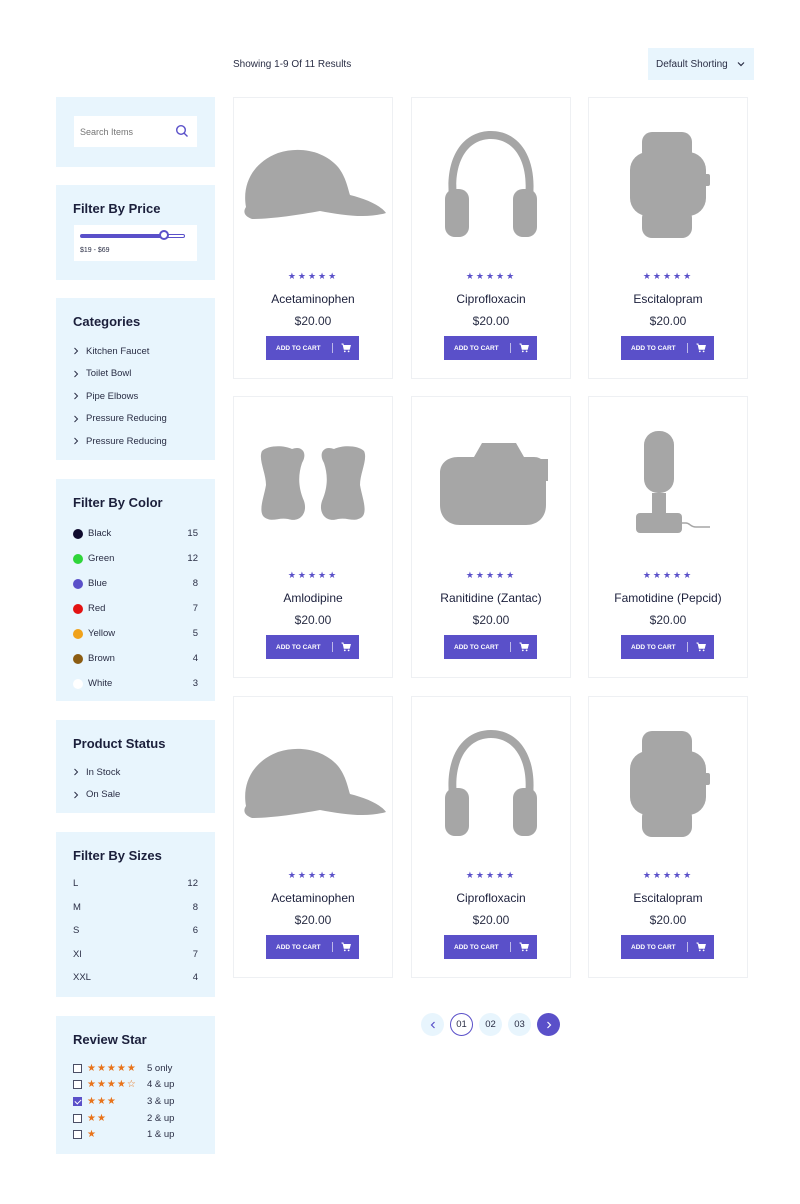 The image size is (800, 1204). I want to click on size-item-xl: Xl 7, so click(135, 955).